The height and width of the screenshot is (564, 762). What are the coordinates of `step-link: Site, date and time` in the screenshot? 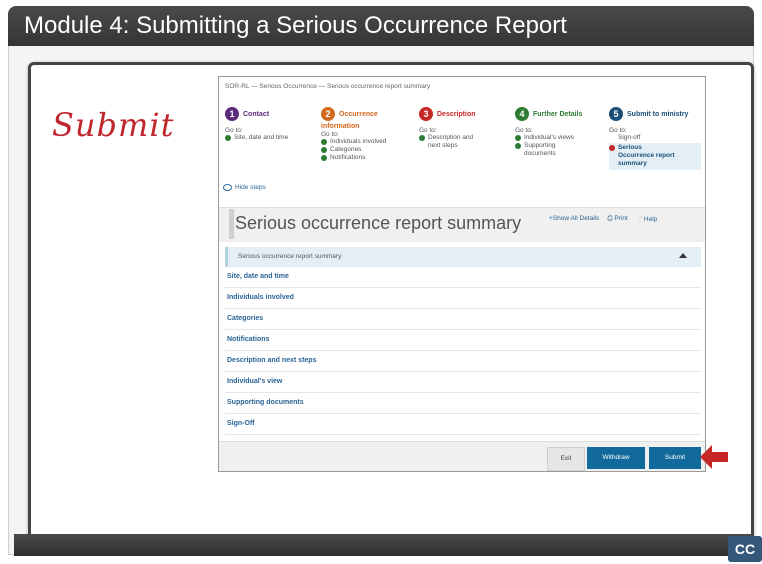 It's located at (256, 138).